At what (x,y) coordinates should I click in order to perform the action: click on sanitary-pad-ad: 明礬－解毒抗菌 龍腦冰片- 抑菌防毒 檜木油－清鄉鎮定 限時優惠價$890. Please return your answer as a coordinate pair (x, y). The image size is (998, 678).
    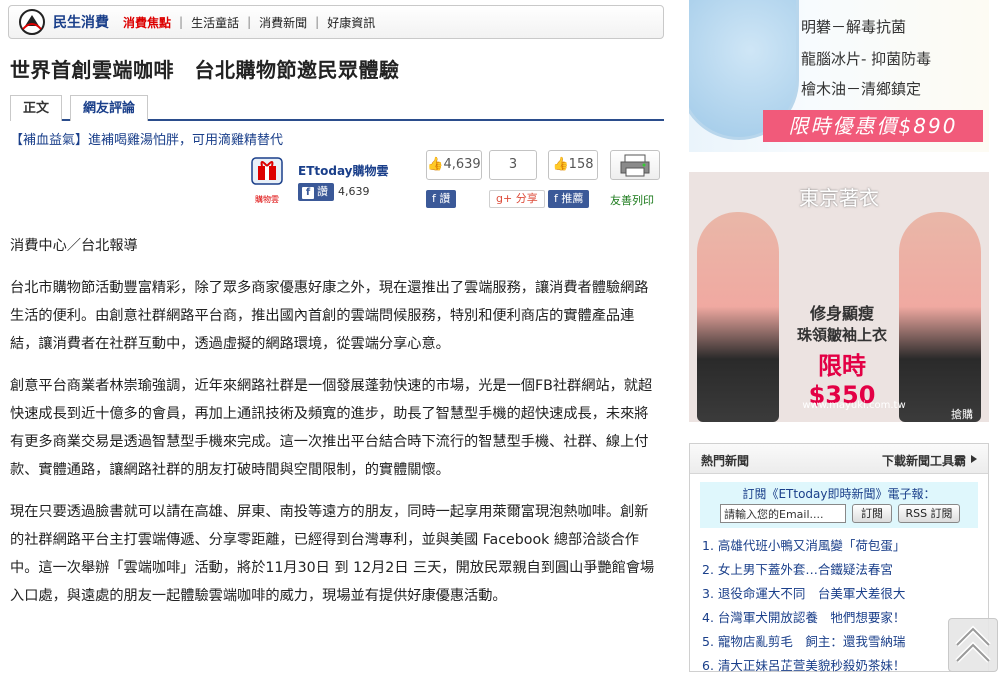
    Looking at the image, I should click on (839, 76).